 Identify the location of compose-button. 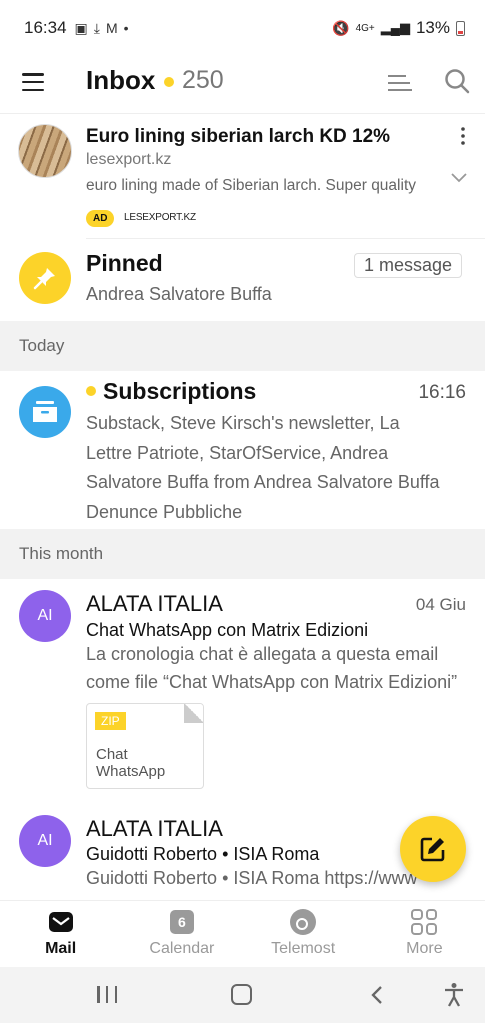
(433, 849).